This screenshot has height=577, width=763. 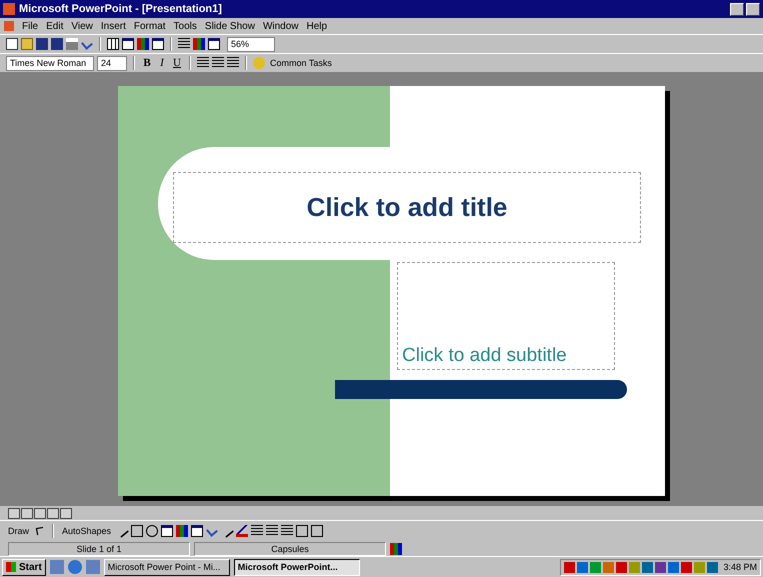 What do you see at coordinates (112, 63) in the screenshot?
I see `font-size-dropdown: 24` at bounding box center [112, 63].